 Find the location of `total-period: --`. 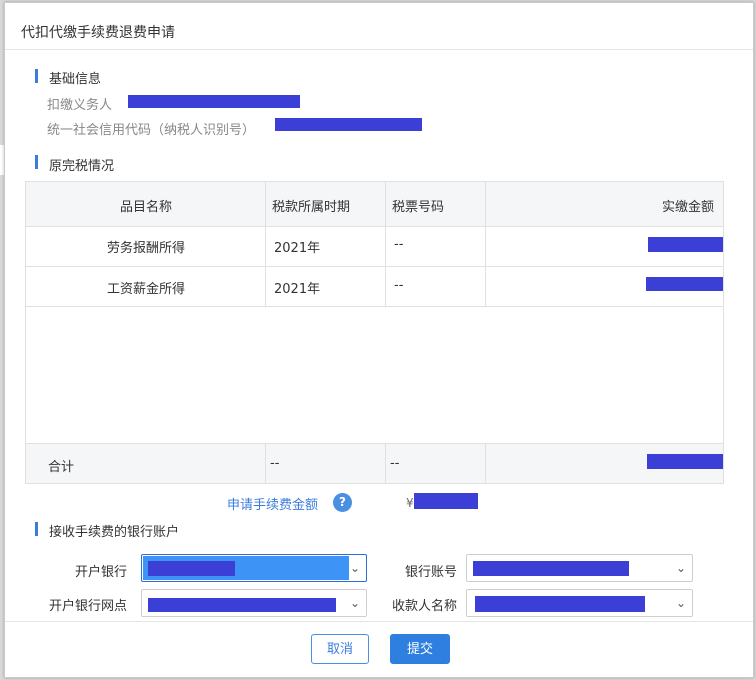

total-period: -- is located at coordinates (275, 463).